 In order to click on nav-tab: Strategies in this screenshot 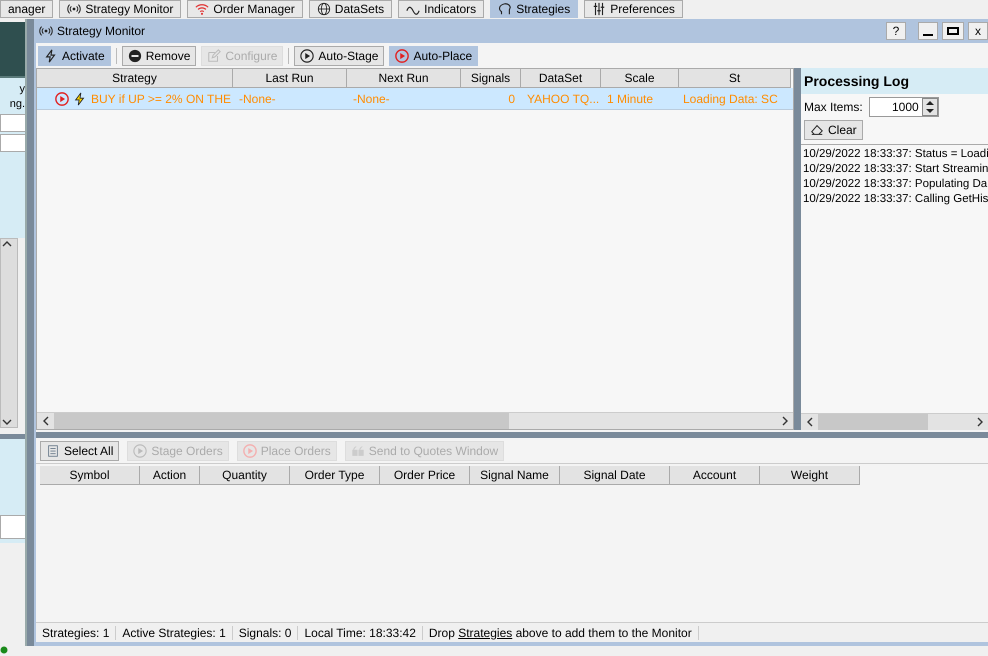, I will do `click(534, 9)`.